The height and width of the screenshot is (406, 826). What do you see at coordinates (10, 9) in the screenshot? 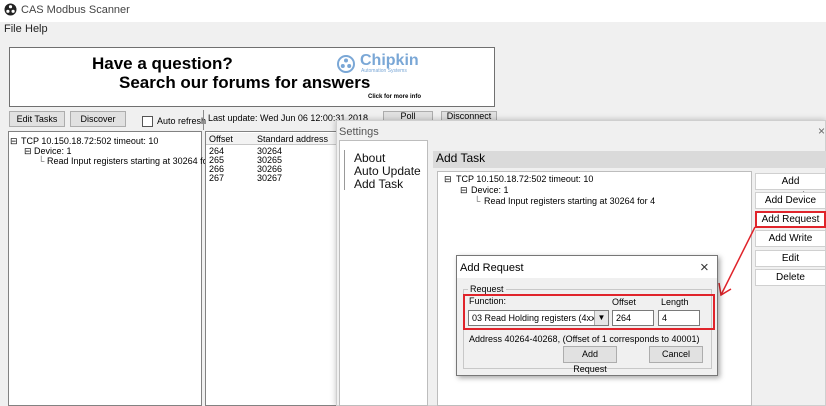
I see `app-icon` at bounding box center [10, 9].